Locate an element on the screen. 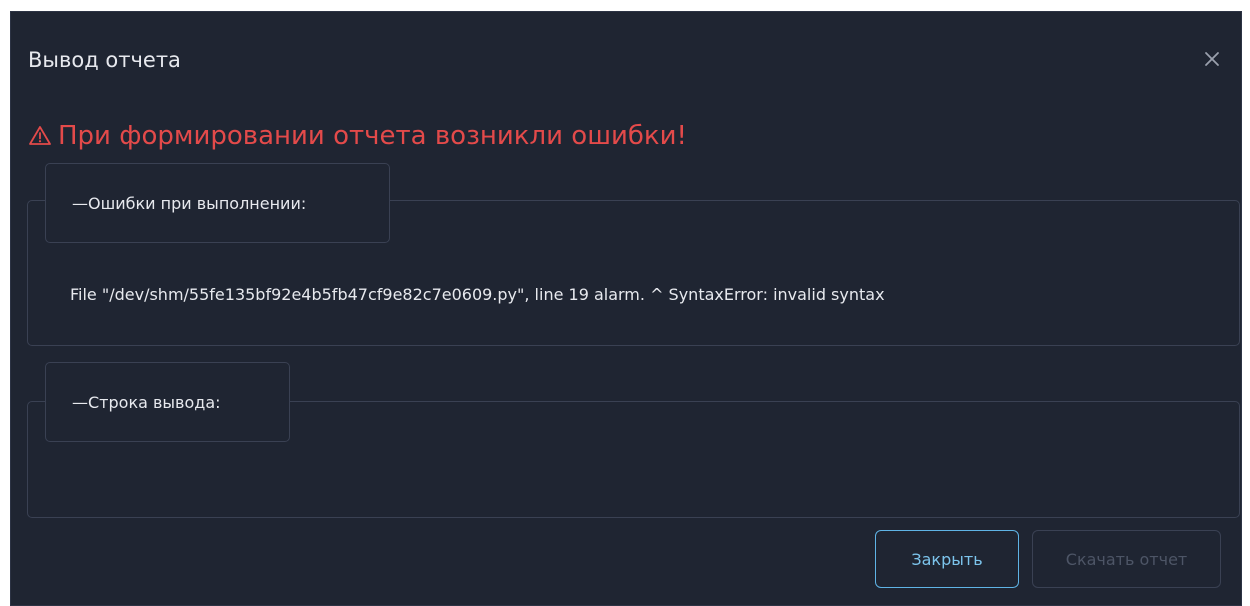 This screenshot has height=606, width=1250. dialog-title: Вывод отчета is located at coordinates (104, 60).